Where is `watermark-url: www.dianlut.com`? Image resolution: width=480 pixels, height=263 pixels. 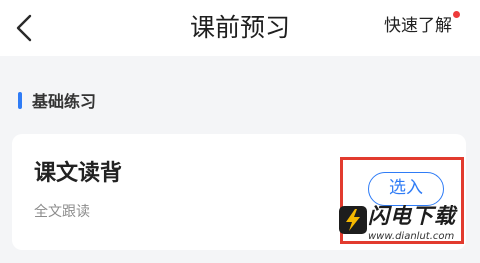
watermark-url: www.dianlut.com is located at coordinates (411, 236).